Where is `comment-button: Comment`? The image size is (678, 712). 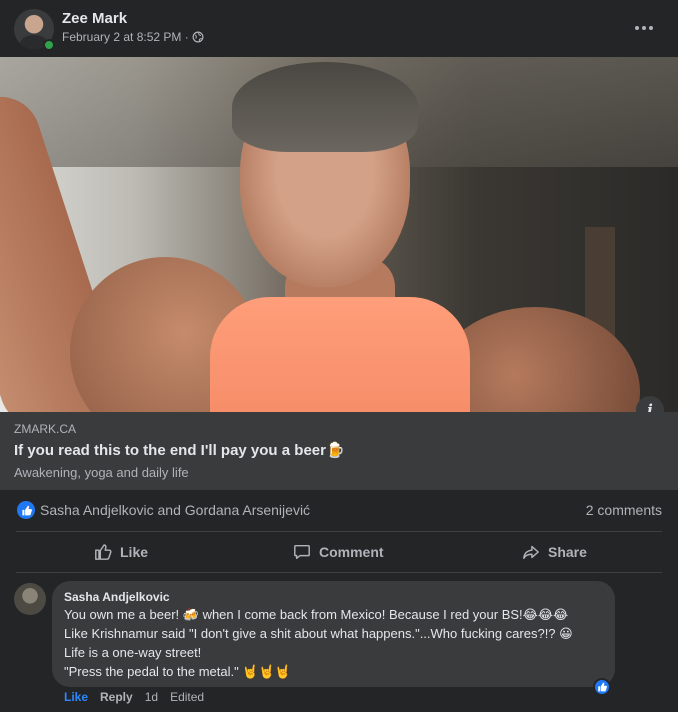 comment-button: Comment is located at coordinates (338, 552).